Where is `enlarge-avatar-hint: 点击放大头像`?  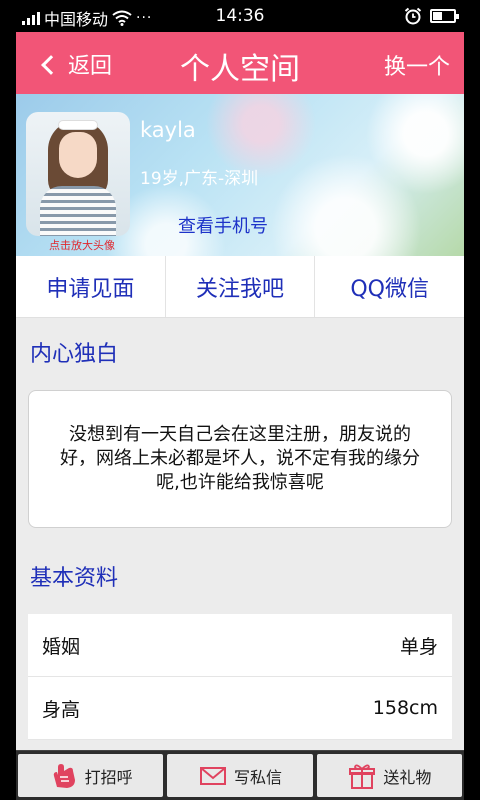 enlarge-avatar-hint: 点击放大头像 is located at coordinates (82, 245).